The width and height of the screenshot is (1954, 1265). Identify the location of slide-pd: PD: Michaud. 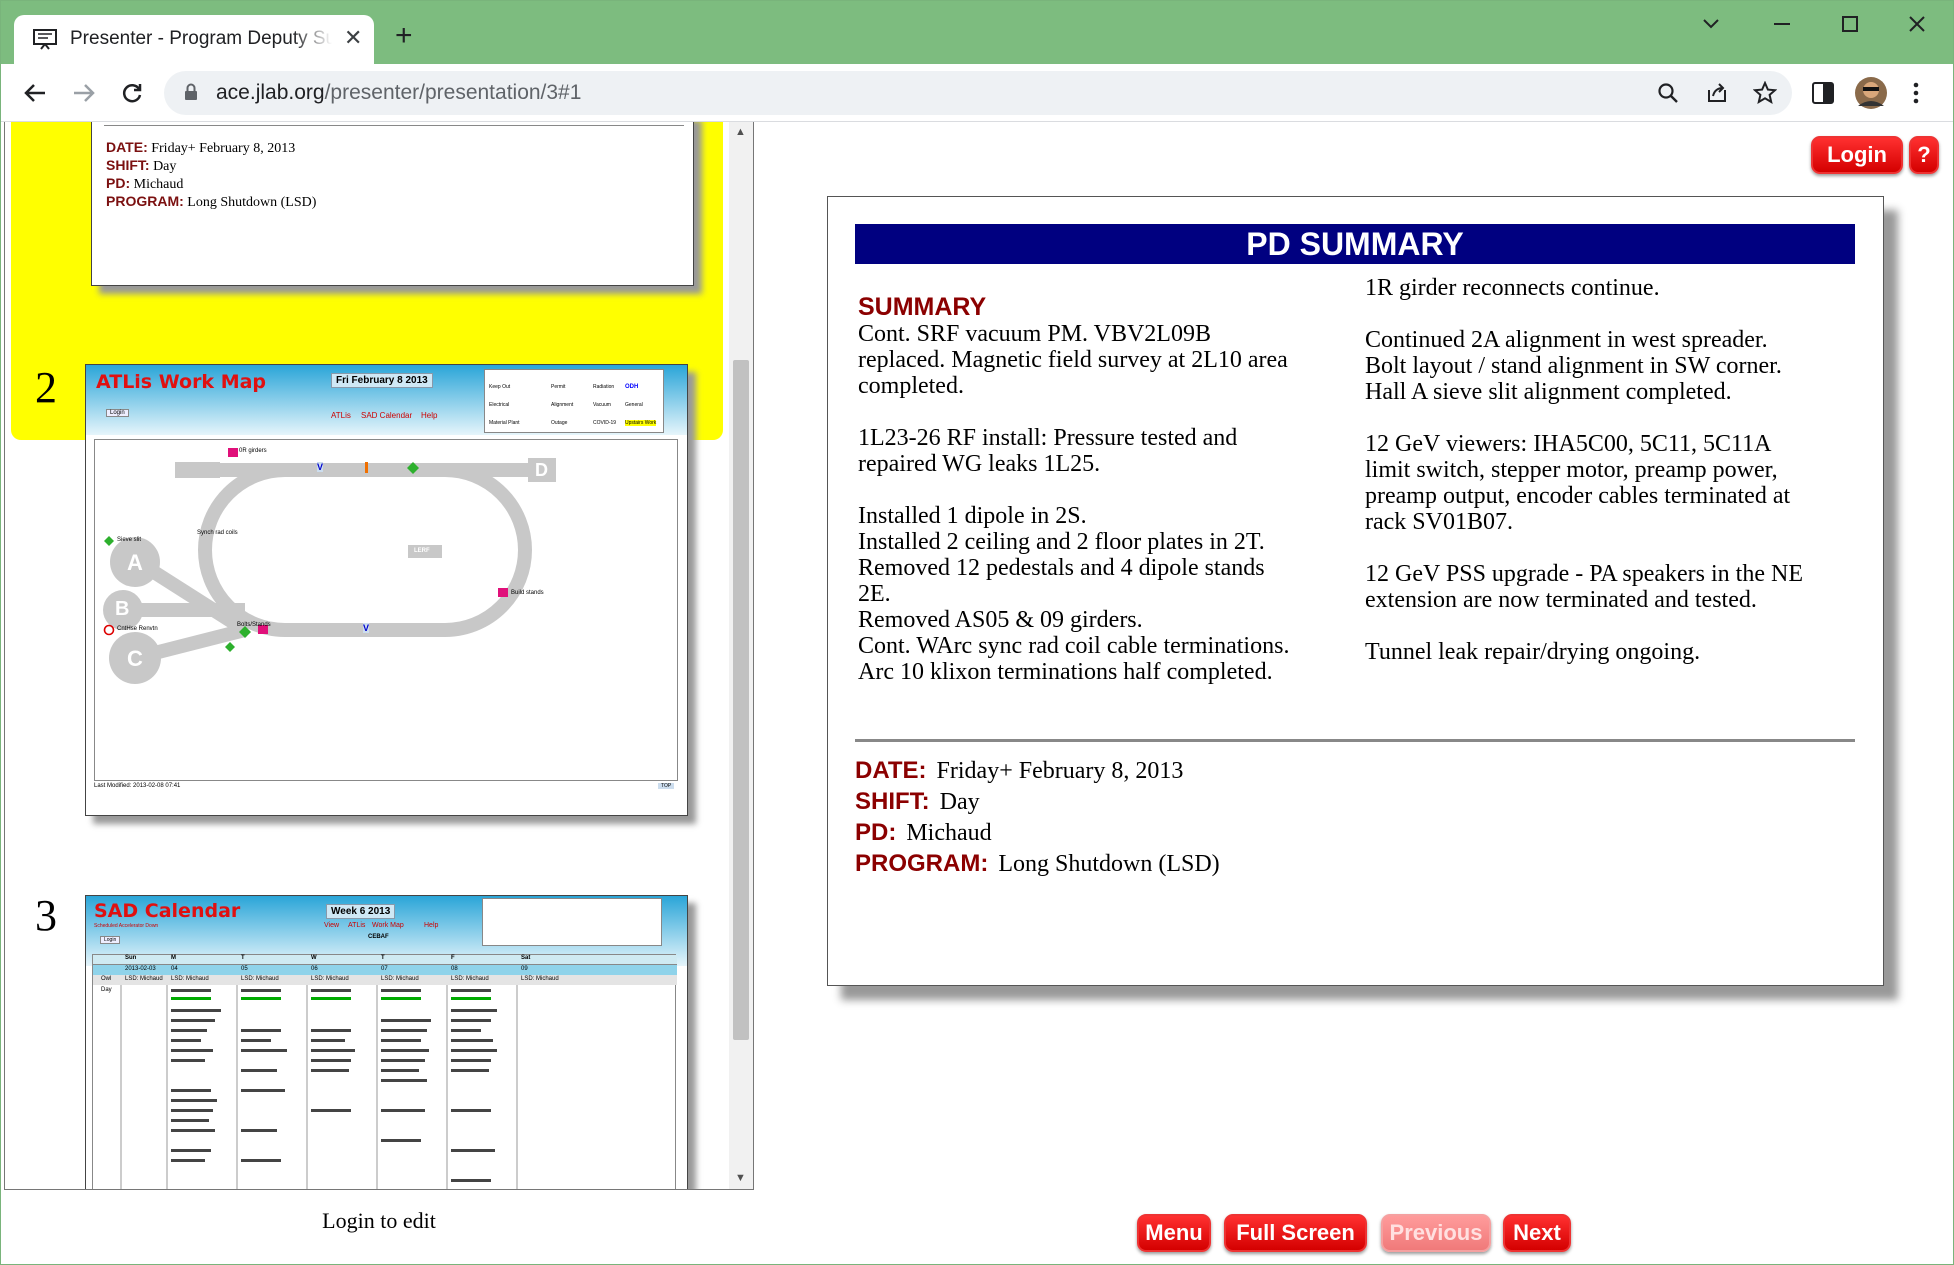
(923, 832).